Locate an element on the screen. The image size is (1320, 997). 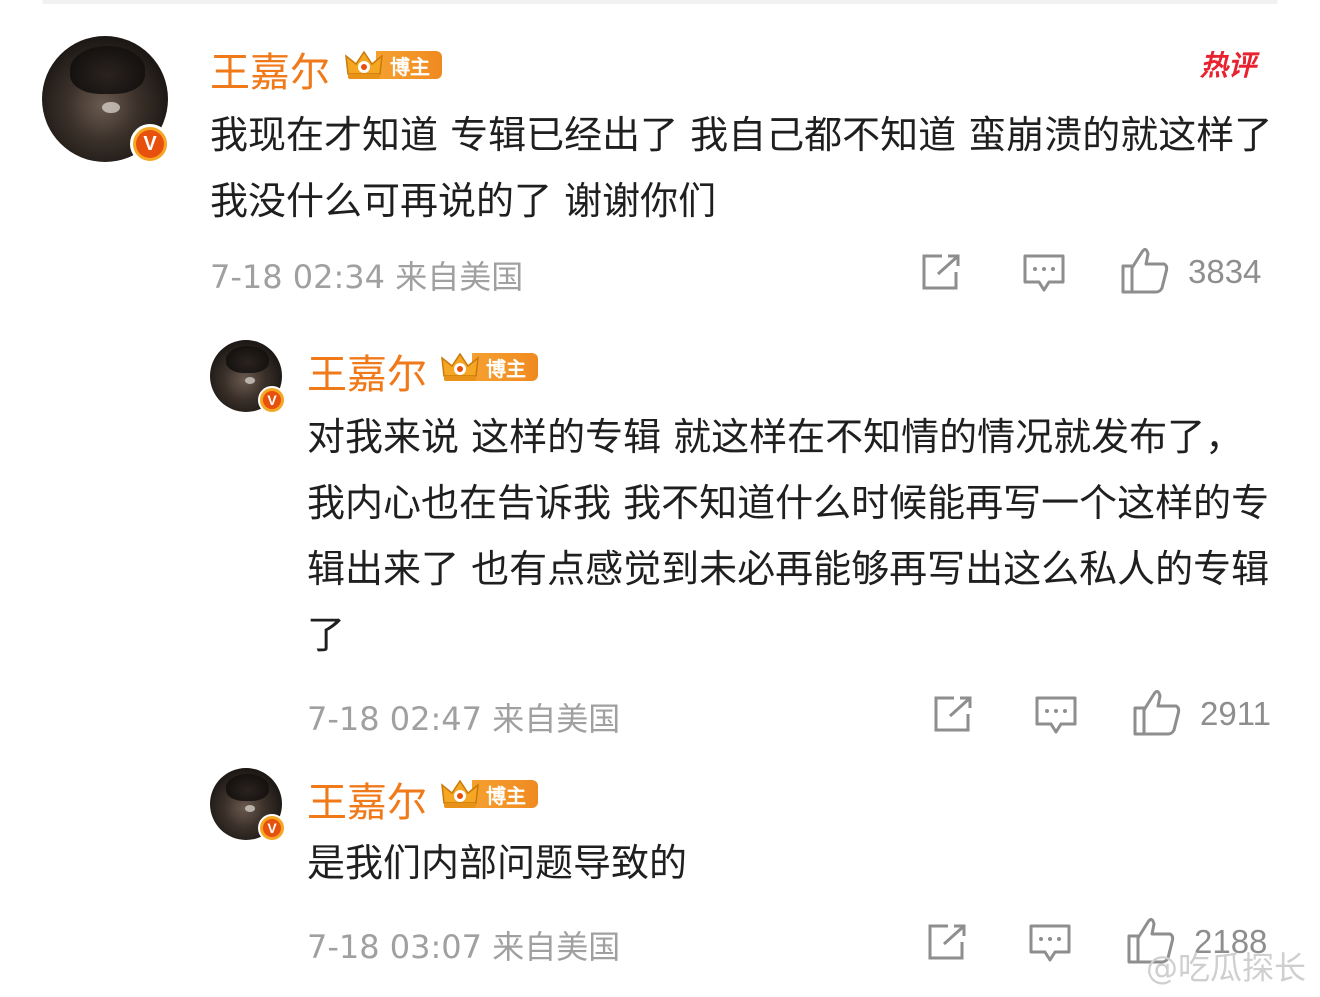
like-count: 2911 is located at coordinates (1235, 713).